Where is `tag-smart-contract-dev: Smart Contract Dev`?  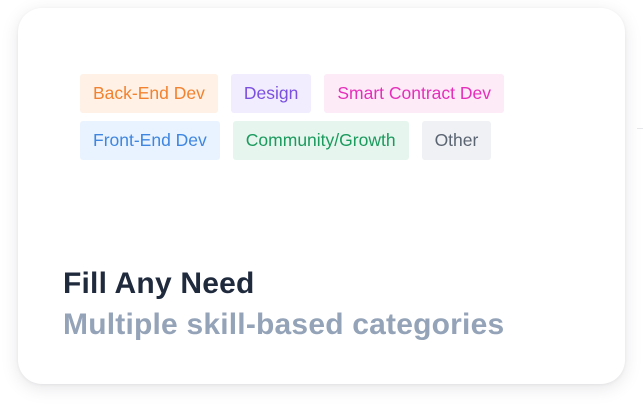
tag-smart-contract-dev: Smart Contract Dev is located at coordinates (414, 93).